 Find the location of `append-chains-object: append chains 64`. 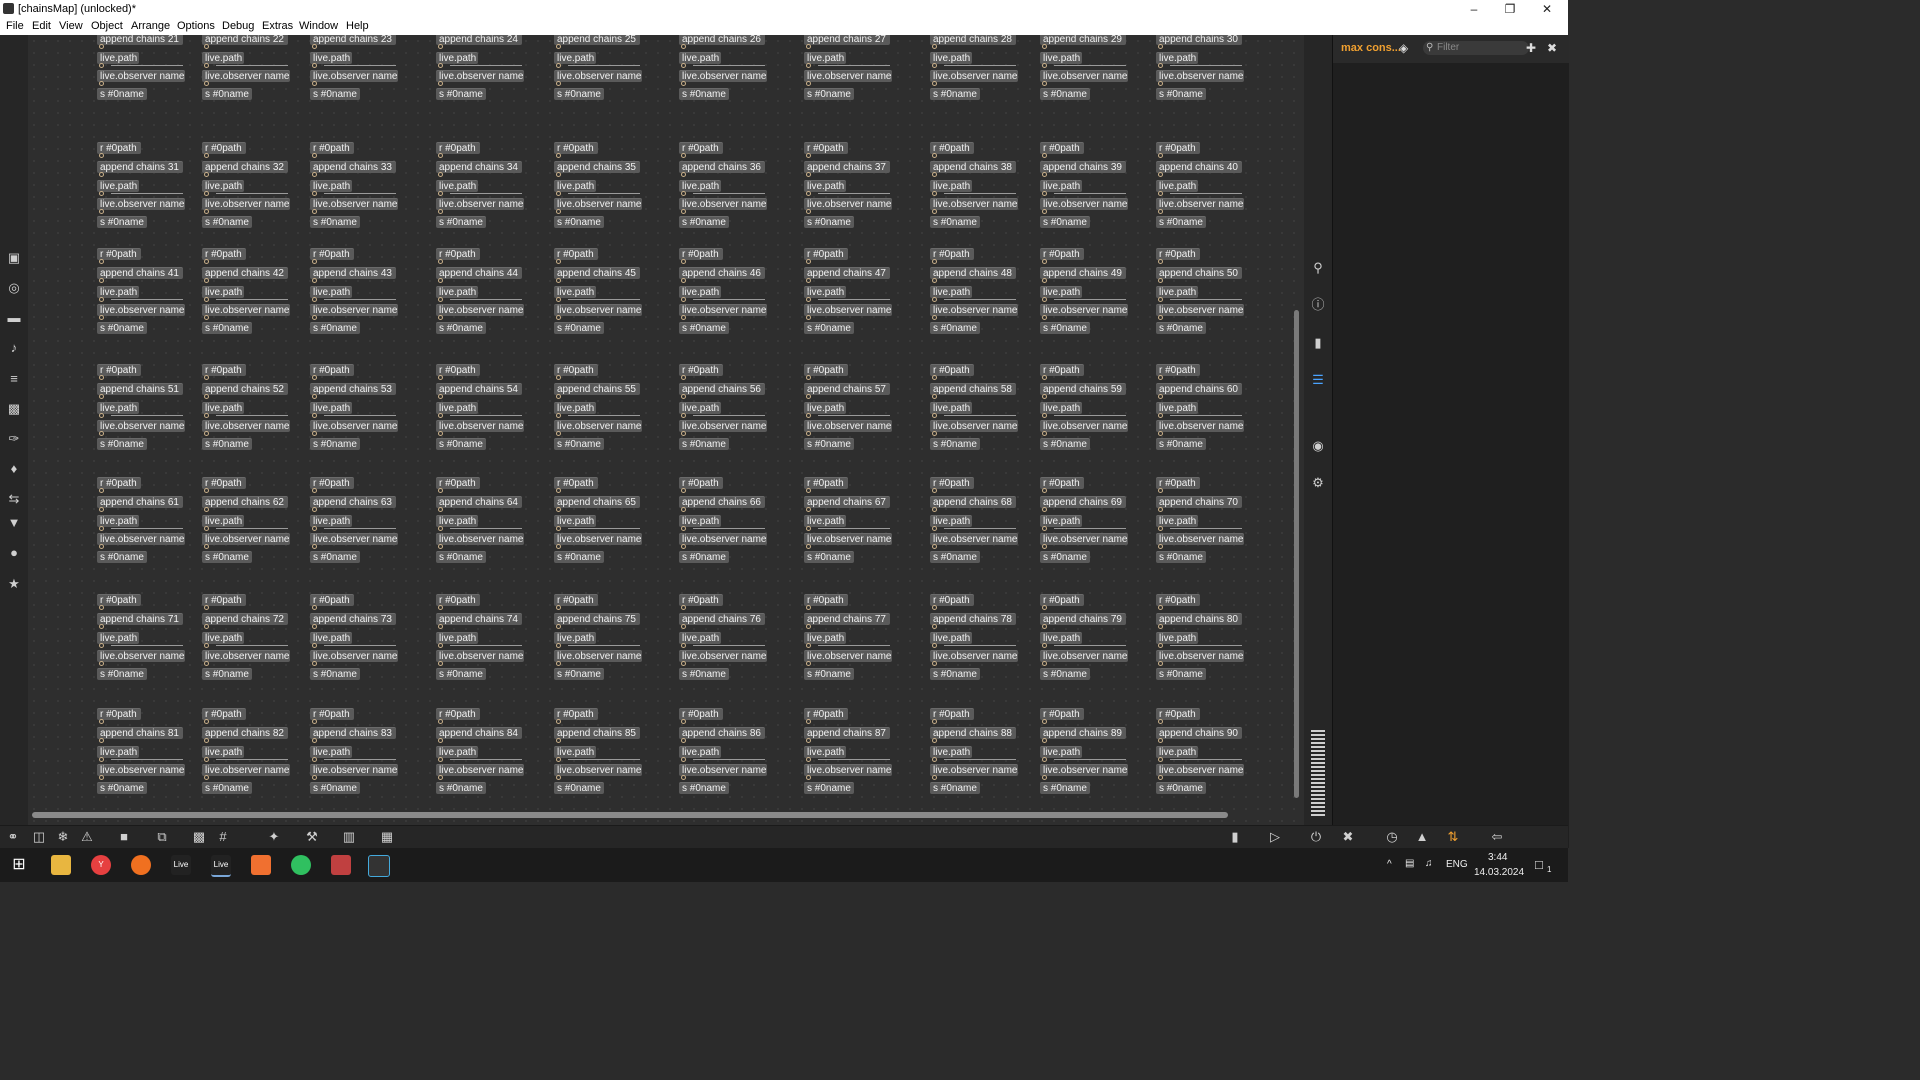

append-chains-object: append chains 64 is located at coordinates (479, 502).